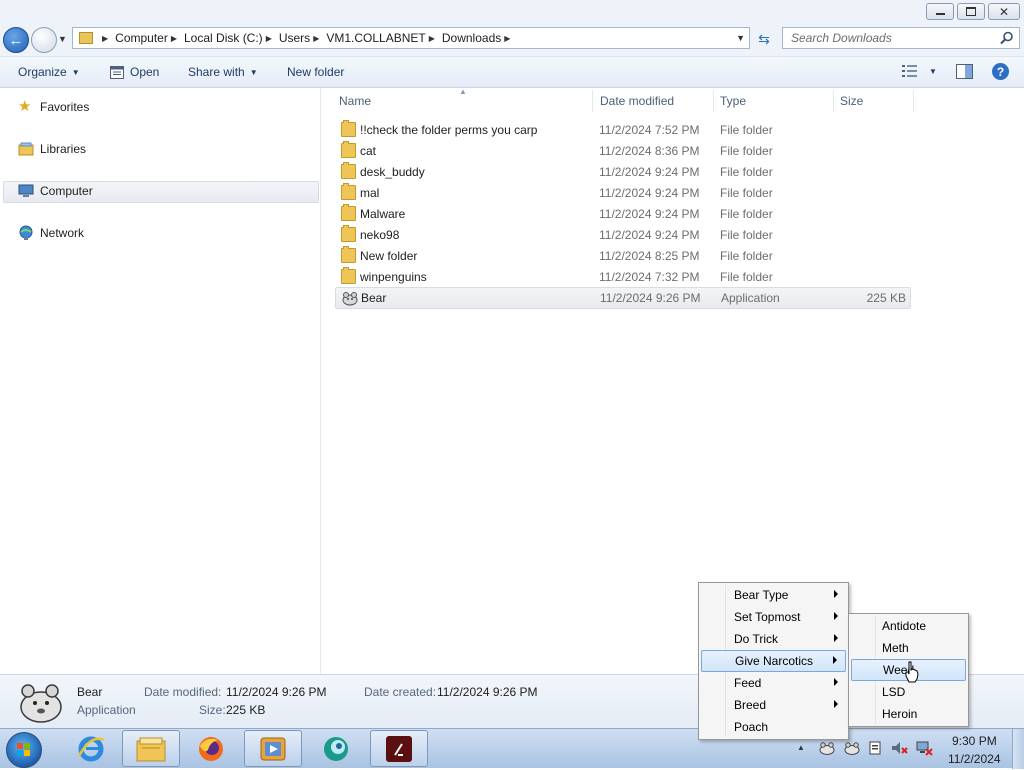 The width and height of the screenshot is (1024, 770). Describe the element at coordinates (368, 151) in the screenshot. I see `file-name: cat` at that location.